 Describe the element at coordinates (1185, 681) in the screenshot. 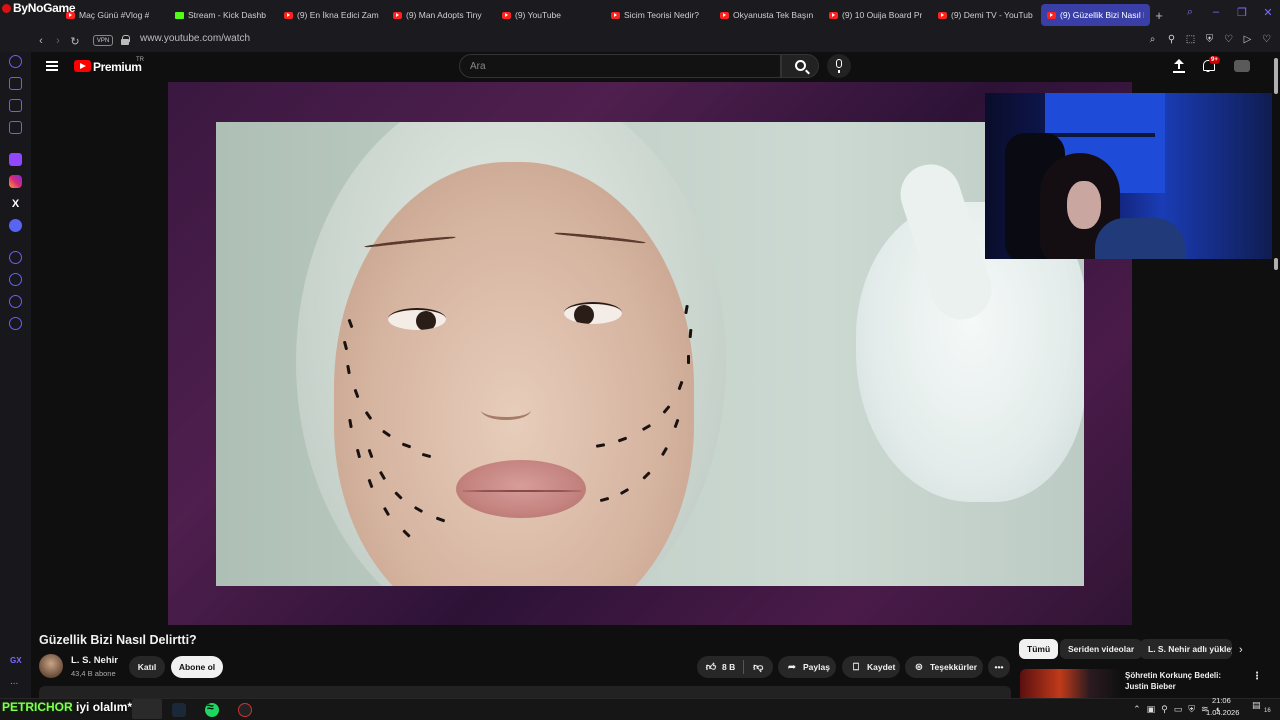

I see `recommendation-title: Şöhretin Korkunç Bedeli: Justin Bieber` at that location.